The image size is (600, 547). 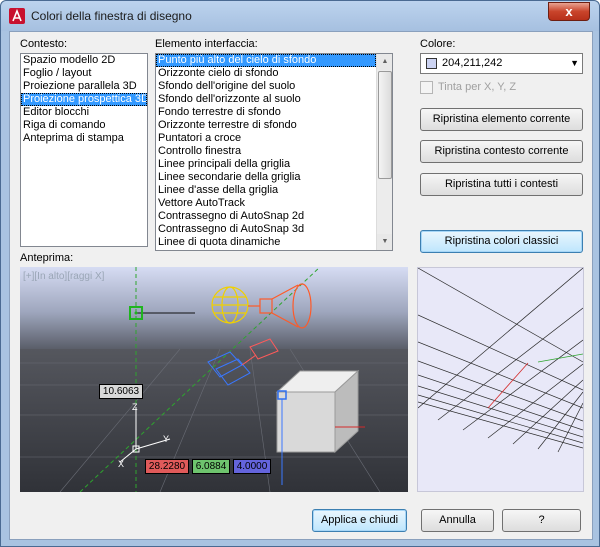 I want to click on autocad-app-icon, so click(x=17, y=16).